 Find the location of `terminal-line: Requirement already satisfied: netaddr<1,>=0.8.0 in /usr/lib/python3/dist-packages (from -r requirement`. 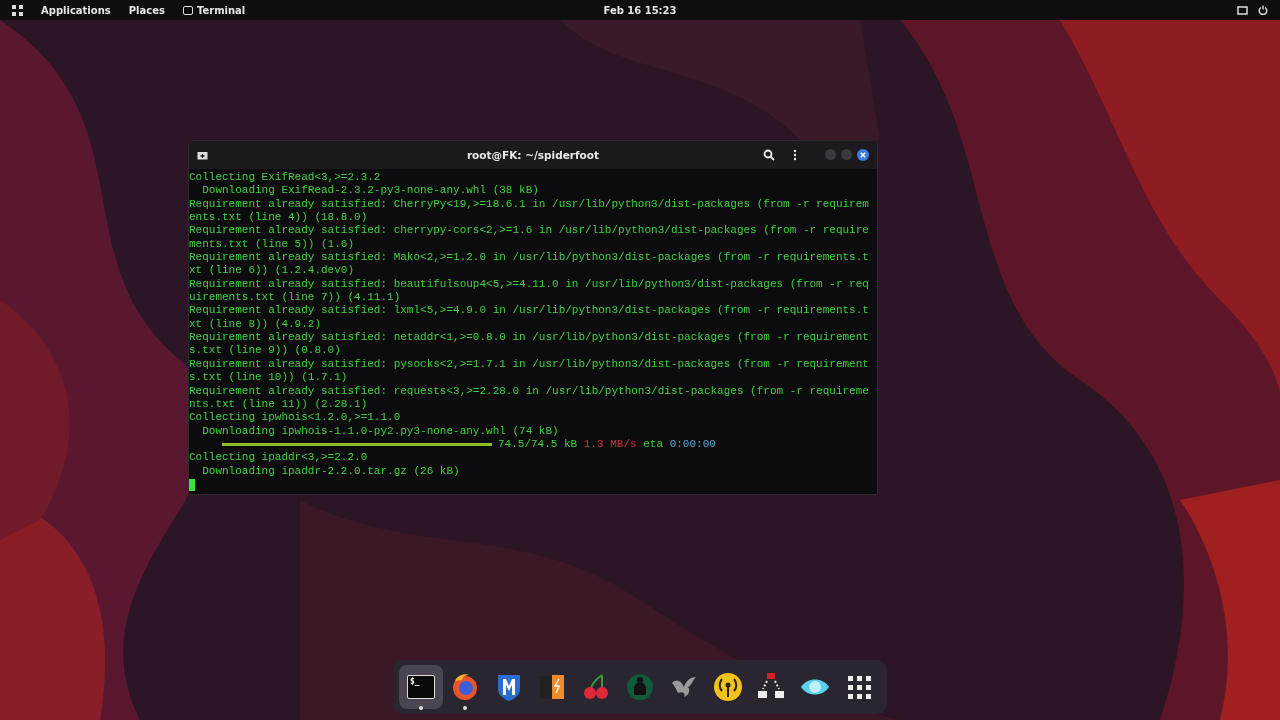

terminal-line: Requirement already satisfied: netaddr<1,>=0.8.0 in /usr/lib/python3/dist-packages (from -r requirement is located at coordinates (529, 338).